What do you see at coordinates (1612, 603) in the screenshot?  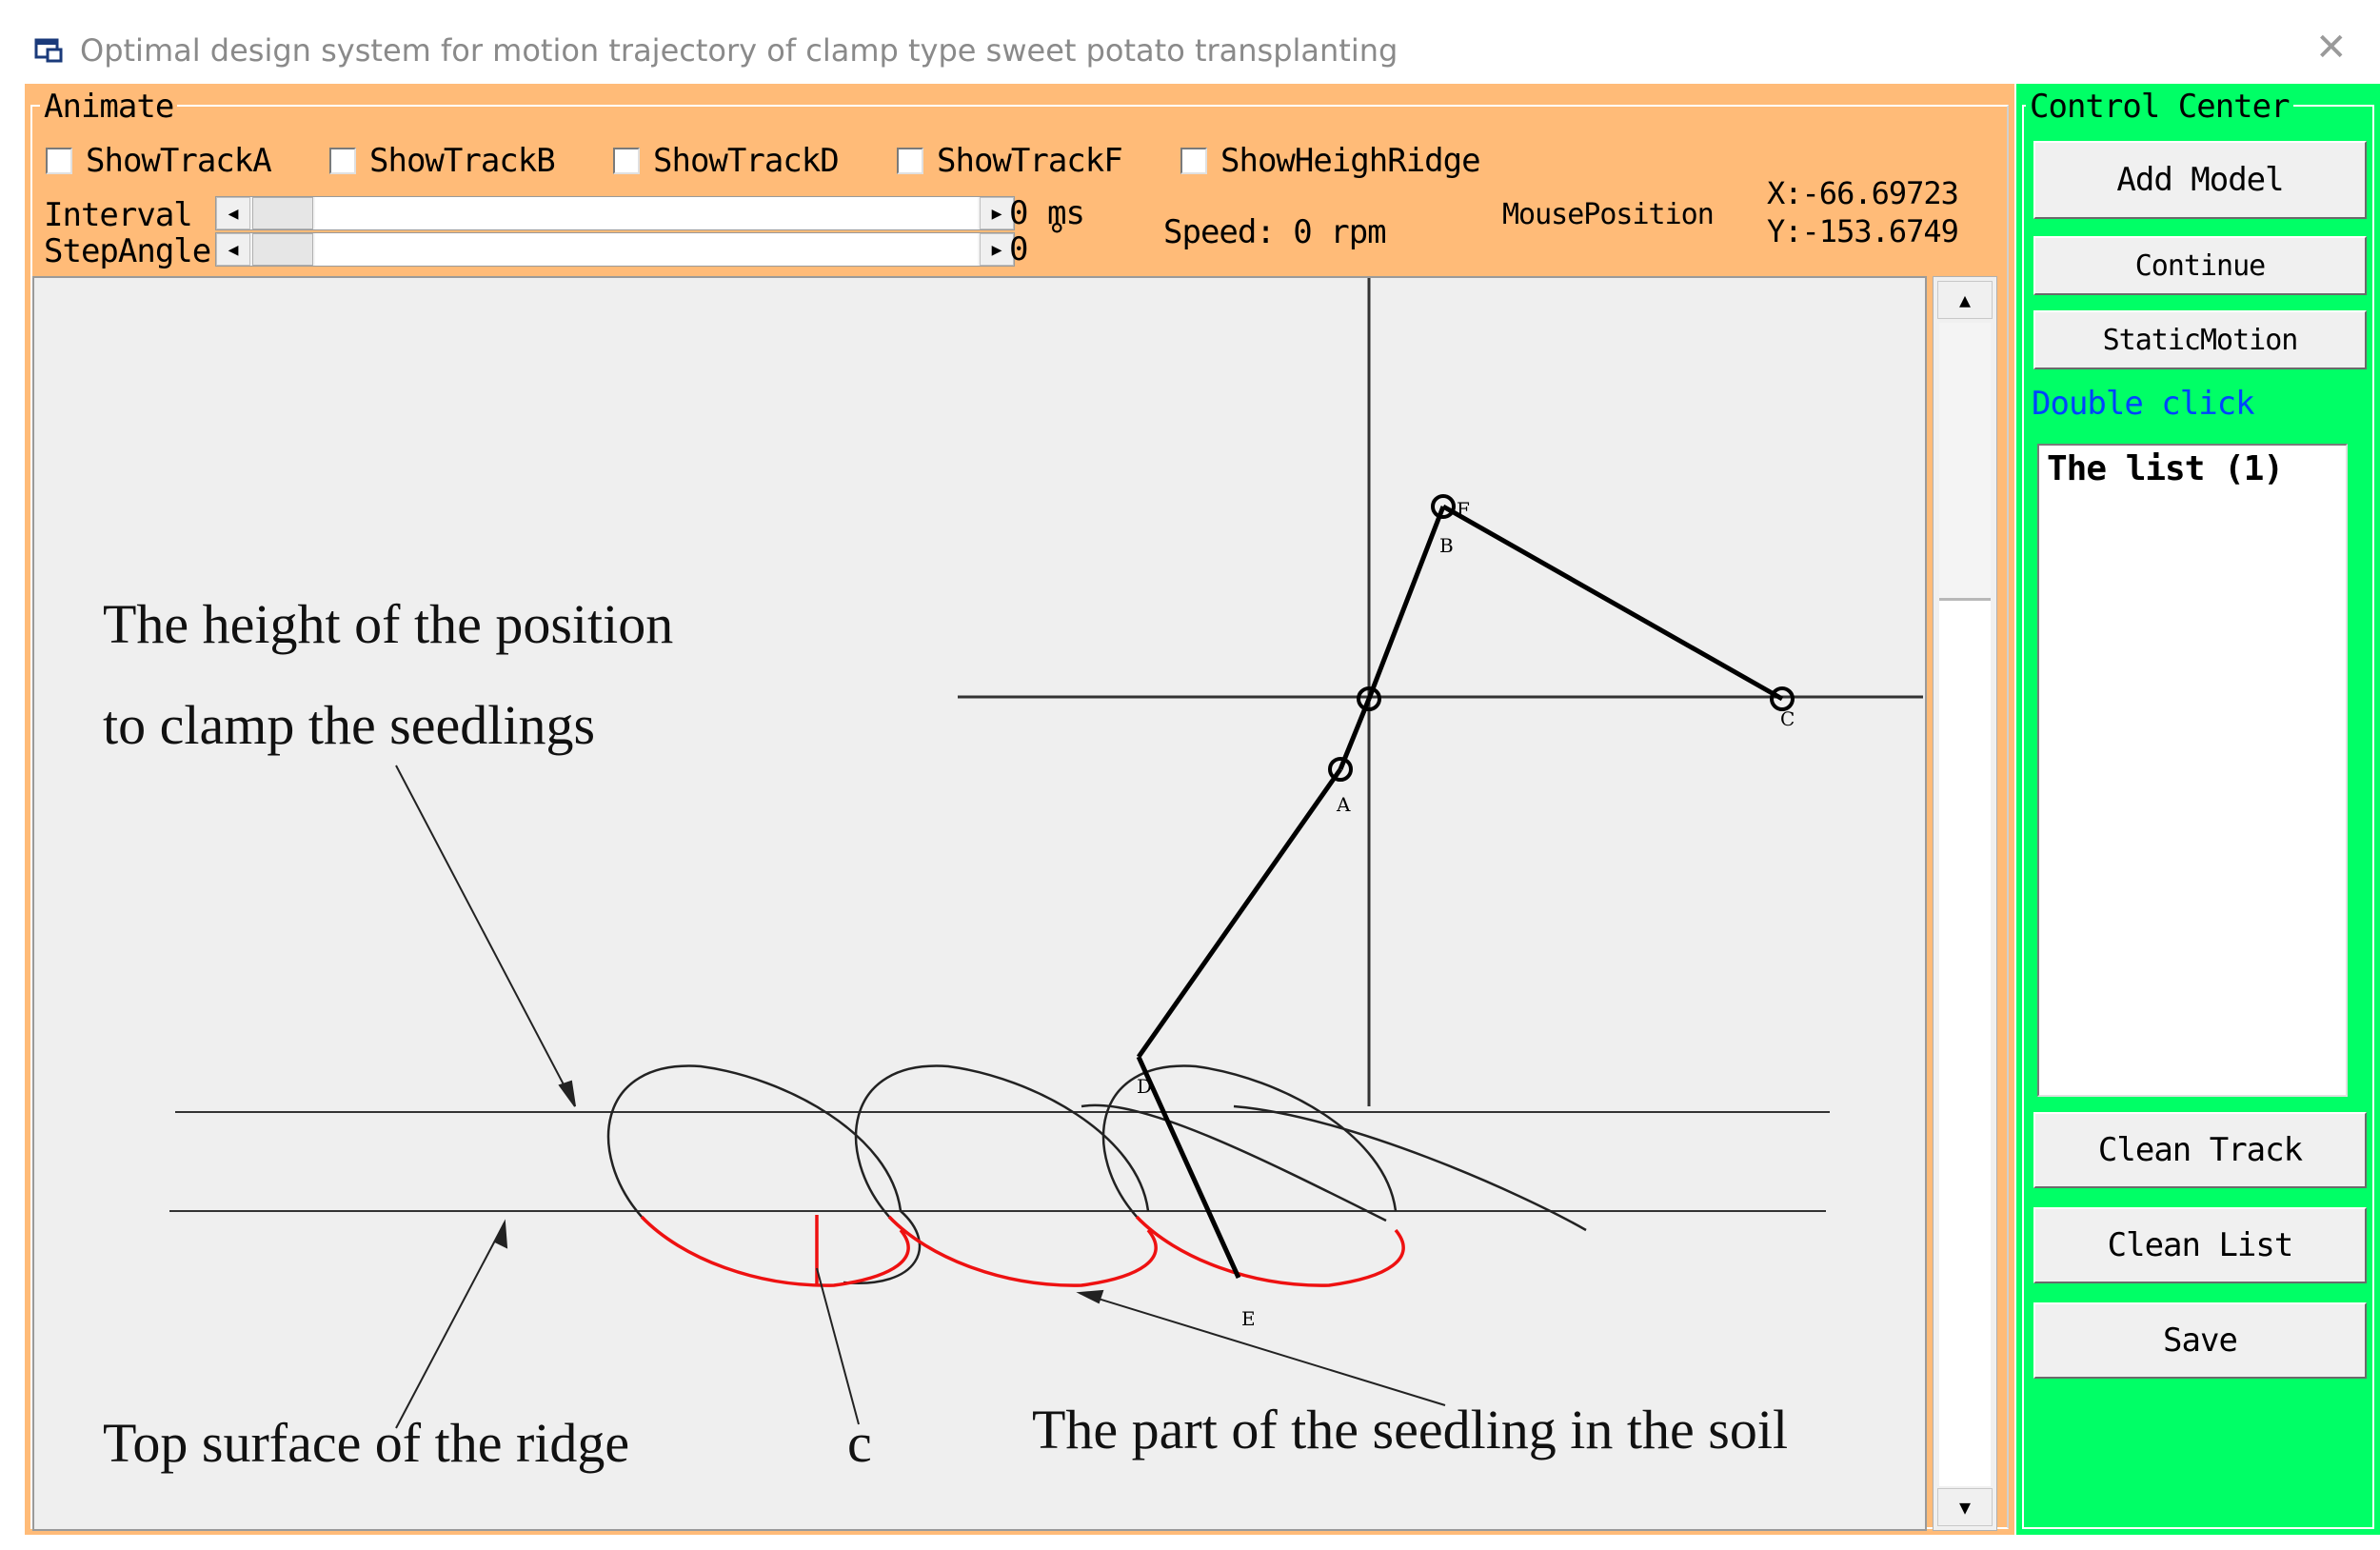 I see `link-b-c` at bounding box center [1612, 603].